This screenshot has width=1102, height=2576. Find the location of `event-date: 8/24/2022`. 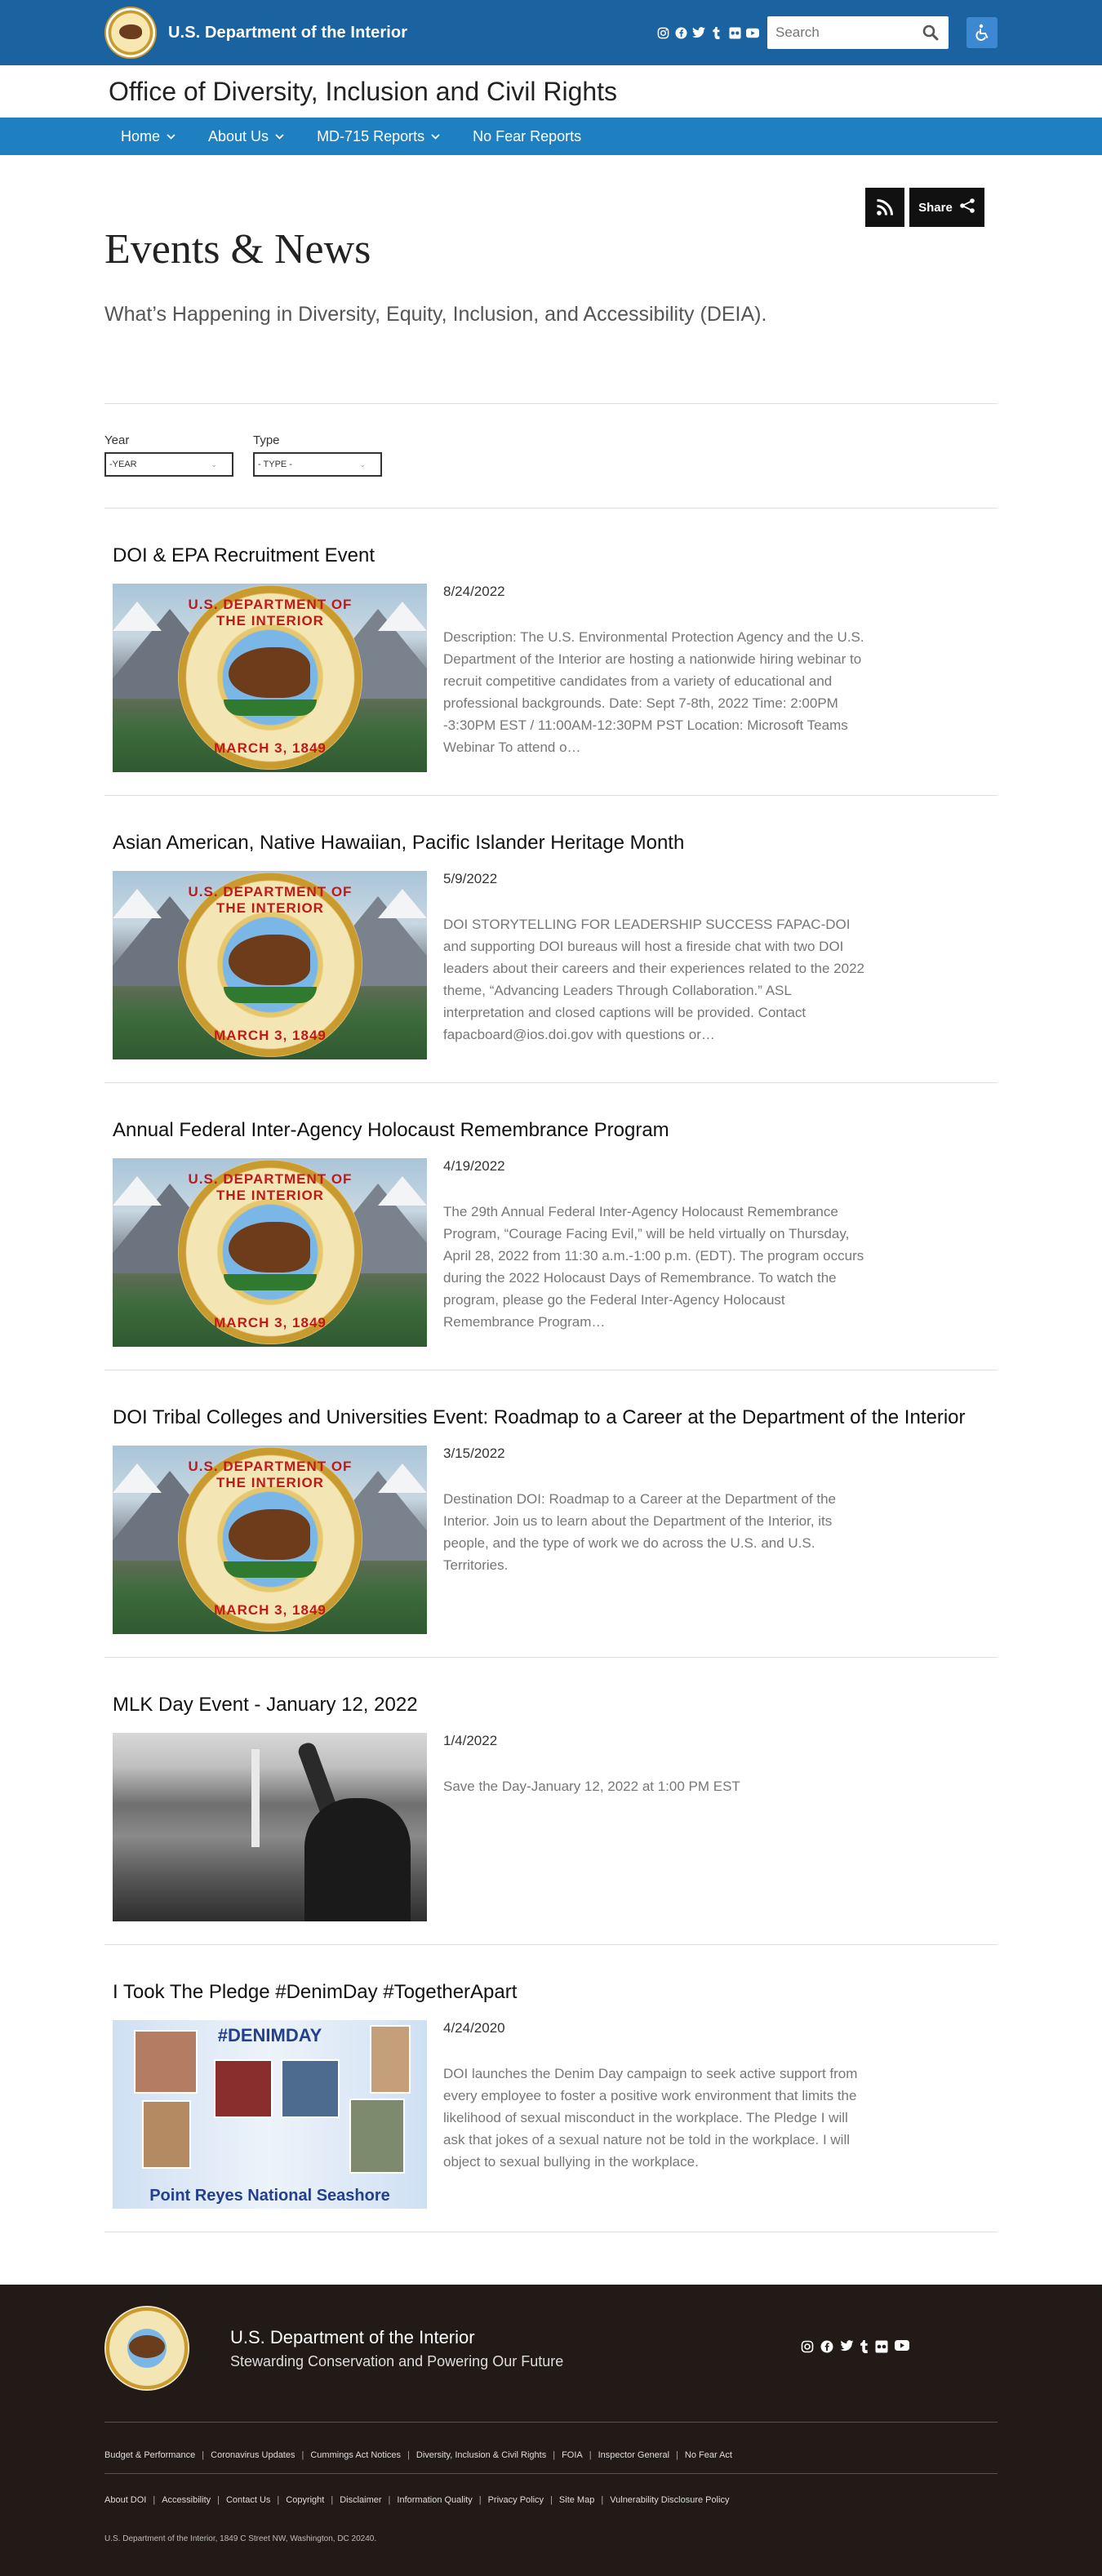

event-date: 8/24/2022 is located at coordinates (474, 591).